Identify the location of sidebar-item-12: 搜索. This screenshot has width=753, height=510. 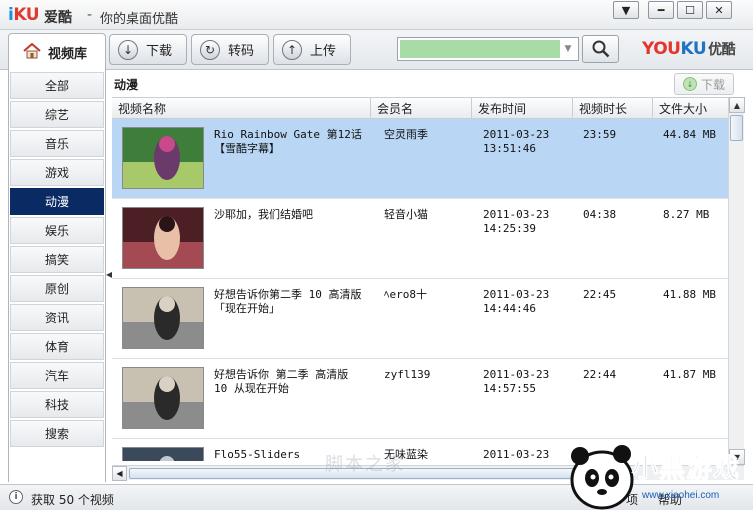
(57, 433).